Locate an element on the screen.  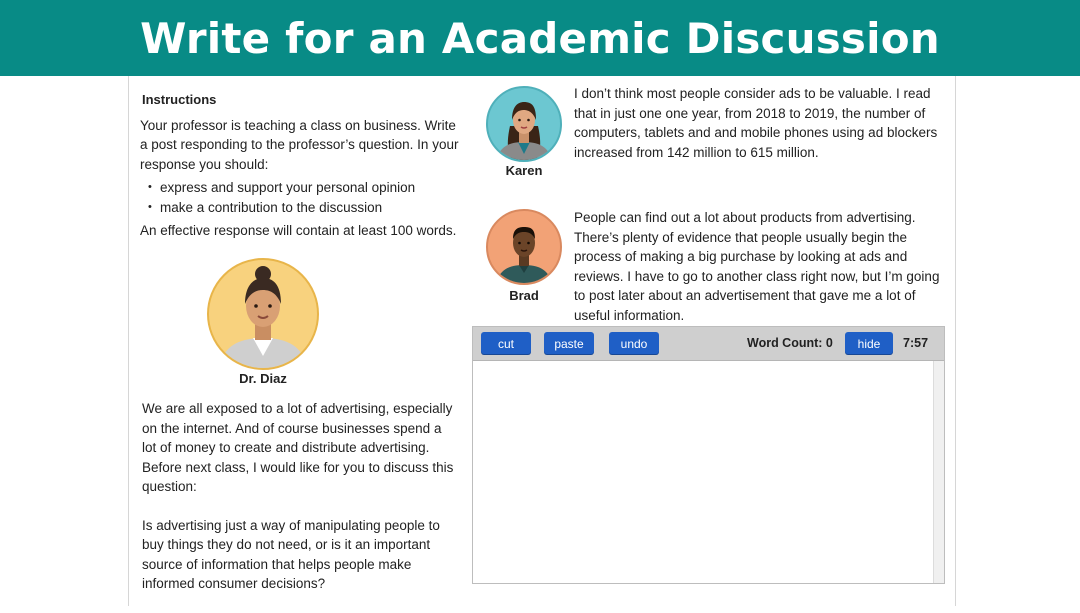
content-frame-right-border is located at coordinates (955, 341).